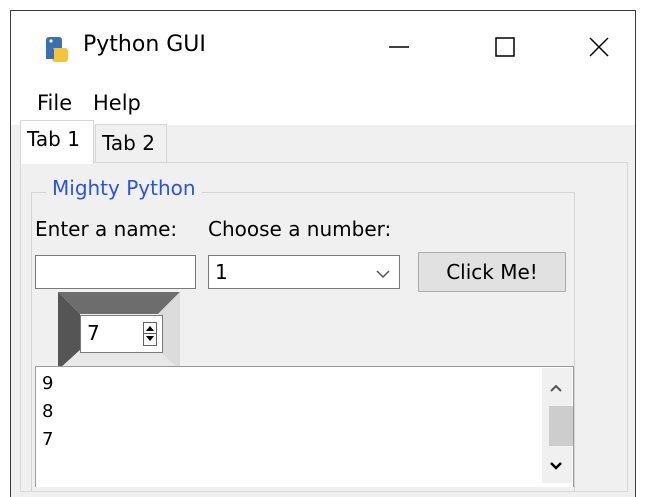 The height and width of the screenshot is (497, 645). What do you see at coordinates (48, 411) in the screenshot?
I see `text-line: 8` at bounding box center [48, 411].